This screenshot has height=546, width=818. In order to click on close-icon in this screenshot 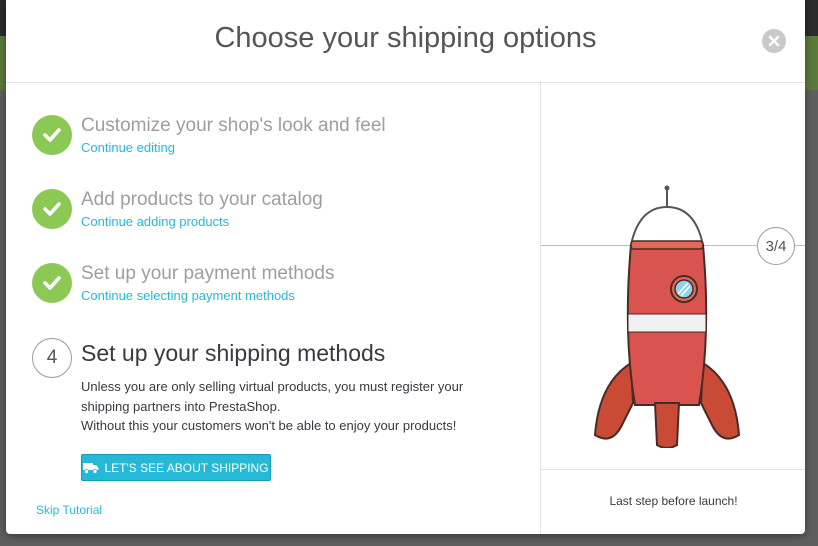, I will do `click(774, 41)`.